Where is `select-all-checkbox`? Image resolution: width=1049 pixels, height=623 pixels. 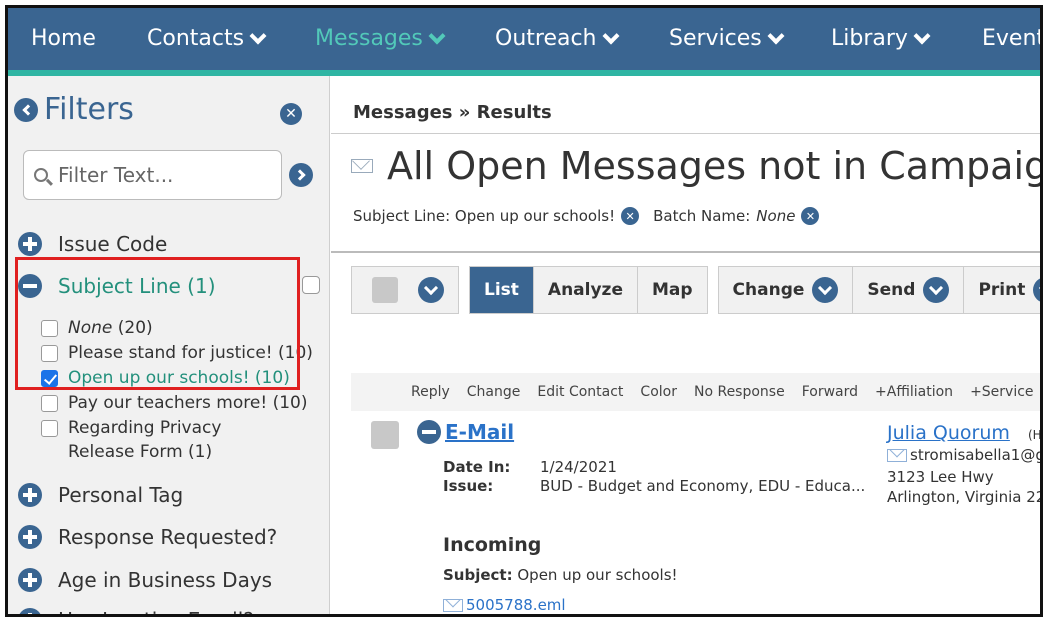 select-all-checkbox is located at coordinates (385, 290).